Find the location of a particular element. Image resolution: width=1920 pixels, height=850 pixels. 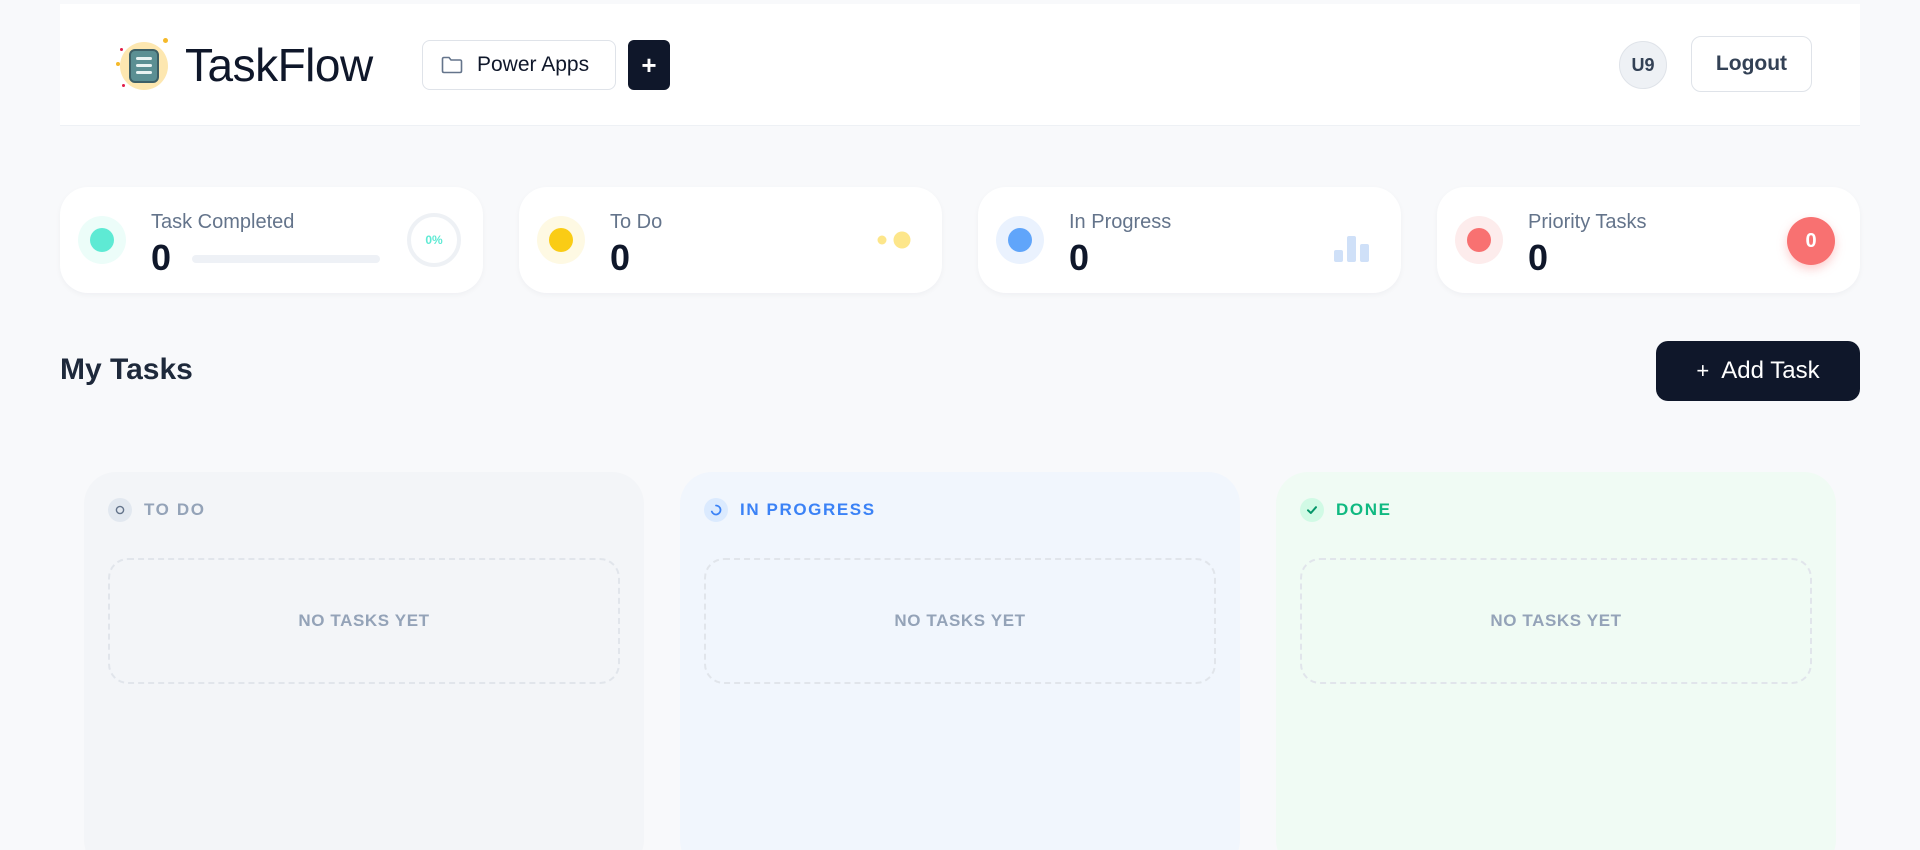

taskflow-logo-icon is located at coordinates (144, 66).